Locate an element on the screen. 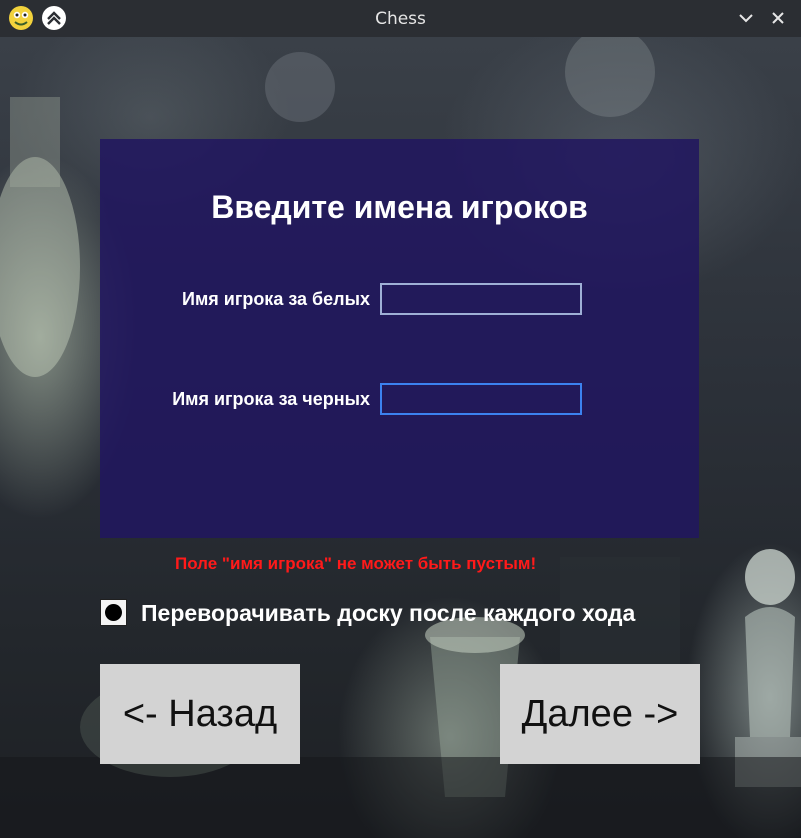  close-icon is located at coordinates (778, 18).